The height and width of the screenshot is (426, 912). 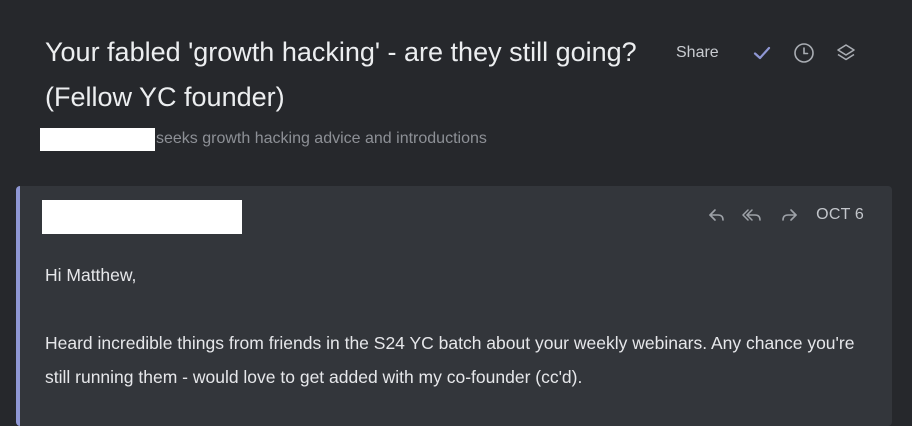 What do you see at coordinates (804, 53) in the screenshot?
I see `clock-icon` at bounding box center [804, 53].